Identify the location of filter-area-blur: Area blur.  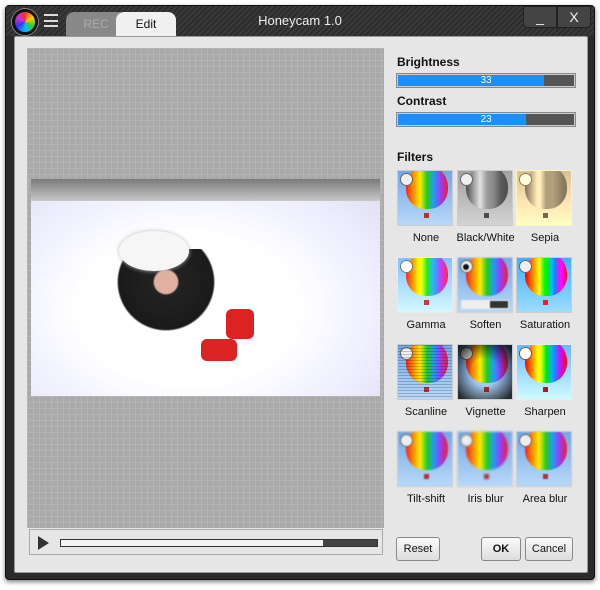
(545, 468).